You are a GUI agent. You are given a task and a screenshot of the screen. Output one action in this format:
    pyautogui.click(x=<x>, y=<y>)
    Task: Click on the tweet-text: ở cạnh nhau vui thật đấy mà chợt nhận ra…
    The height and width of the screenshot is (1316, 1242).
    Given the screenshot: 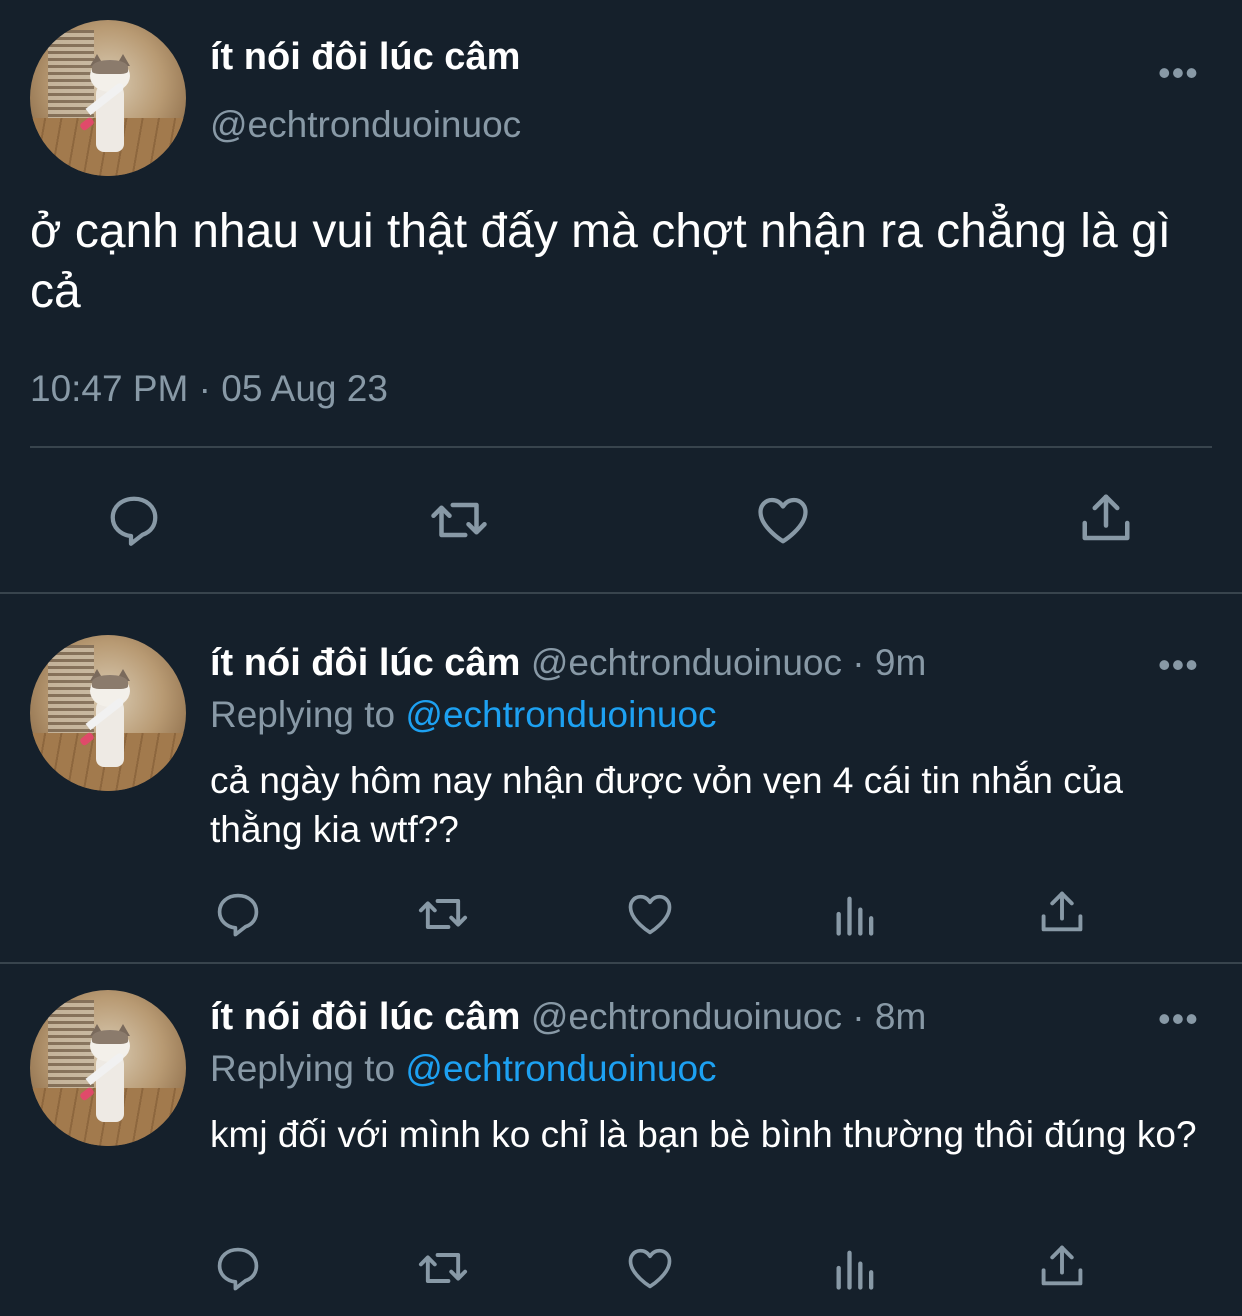 What is the action you would take?
    pyautogui.click(x=601, y=261)
    